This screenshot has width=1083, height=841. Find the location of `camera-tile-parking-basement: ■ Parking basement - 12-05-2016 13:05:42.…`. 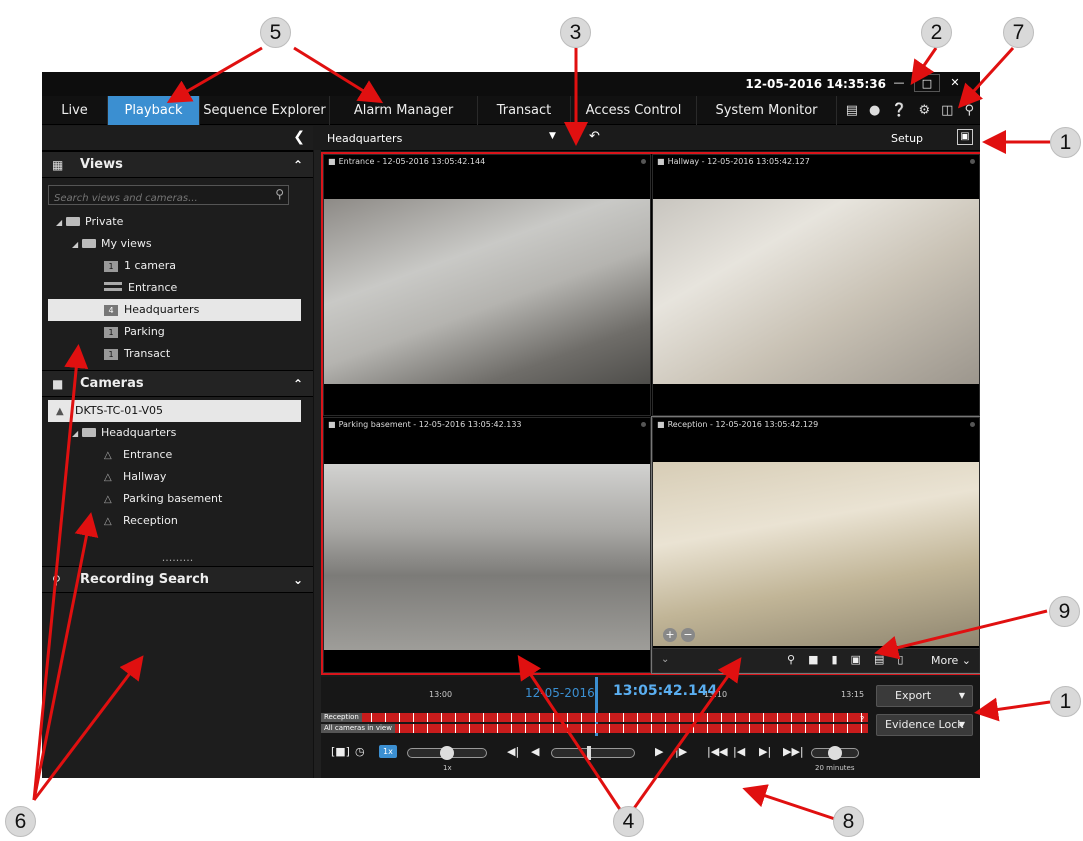

camera-tile-parking-basement: ■ Parking basement - 12-05-2016 13:05:42.… is located at coordinates (487, 545).